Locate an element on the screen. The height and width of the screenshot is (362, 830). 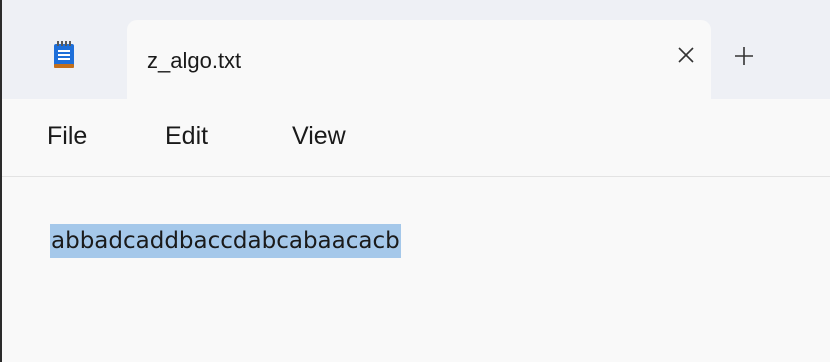
close-icon is located at coordinates (686, 55).